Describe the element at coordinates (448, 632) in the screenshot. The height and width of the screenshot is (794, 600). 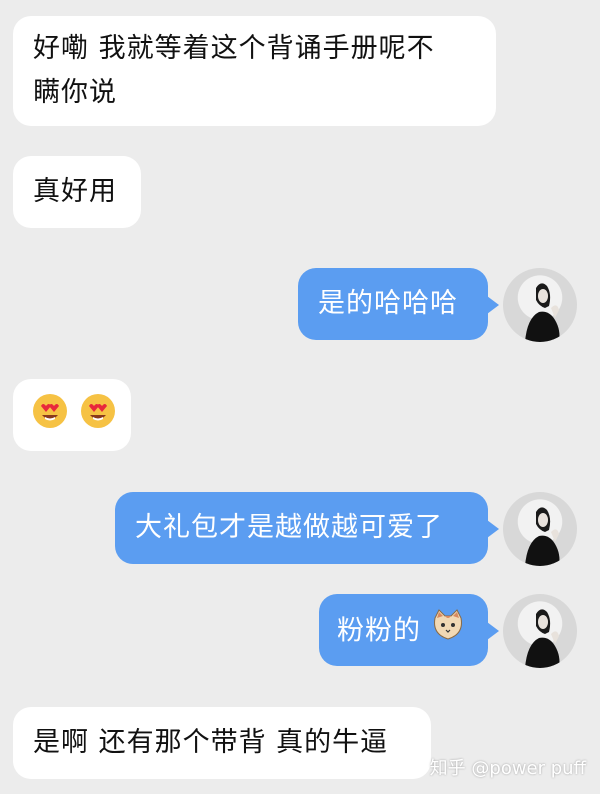
I see `cat-face-emoji` at that location.